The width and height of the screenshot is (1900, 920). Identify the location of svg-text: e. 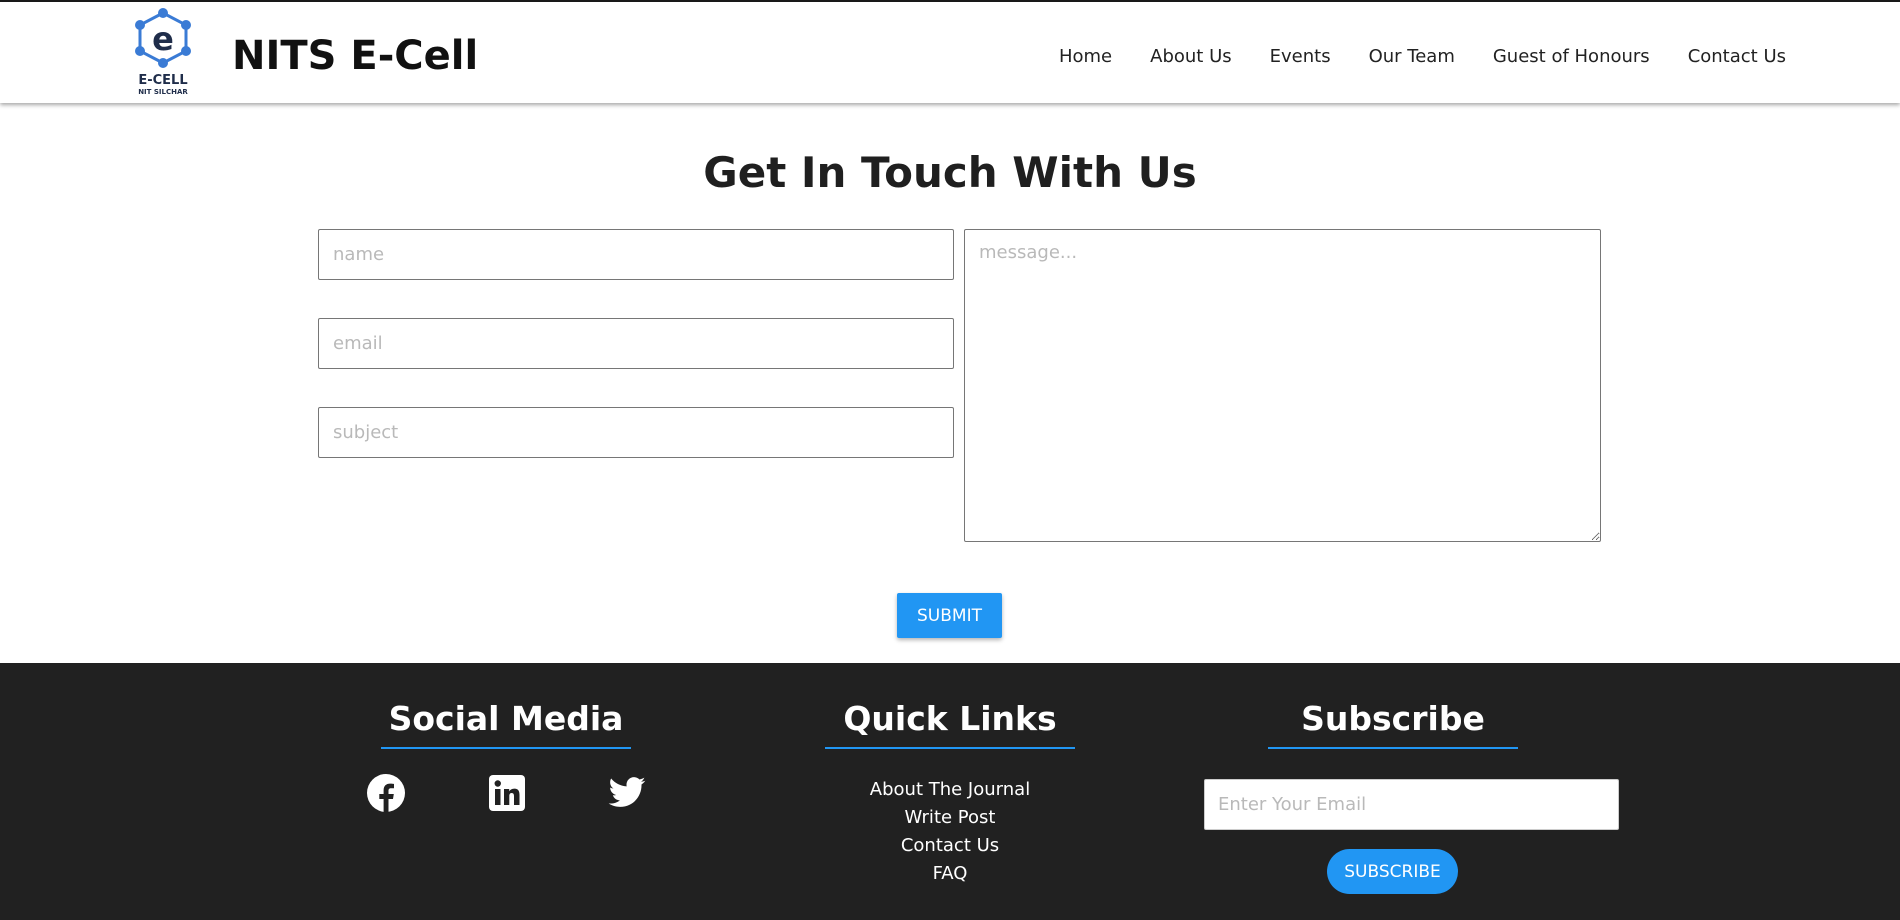
(163, 39).